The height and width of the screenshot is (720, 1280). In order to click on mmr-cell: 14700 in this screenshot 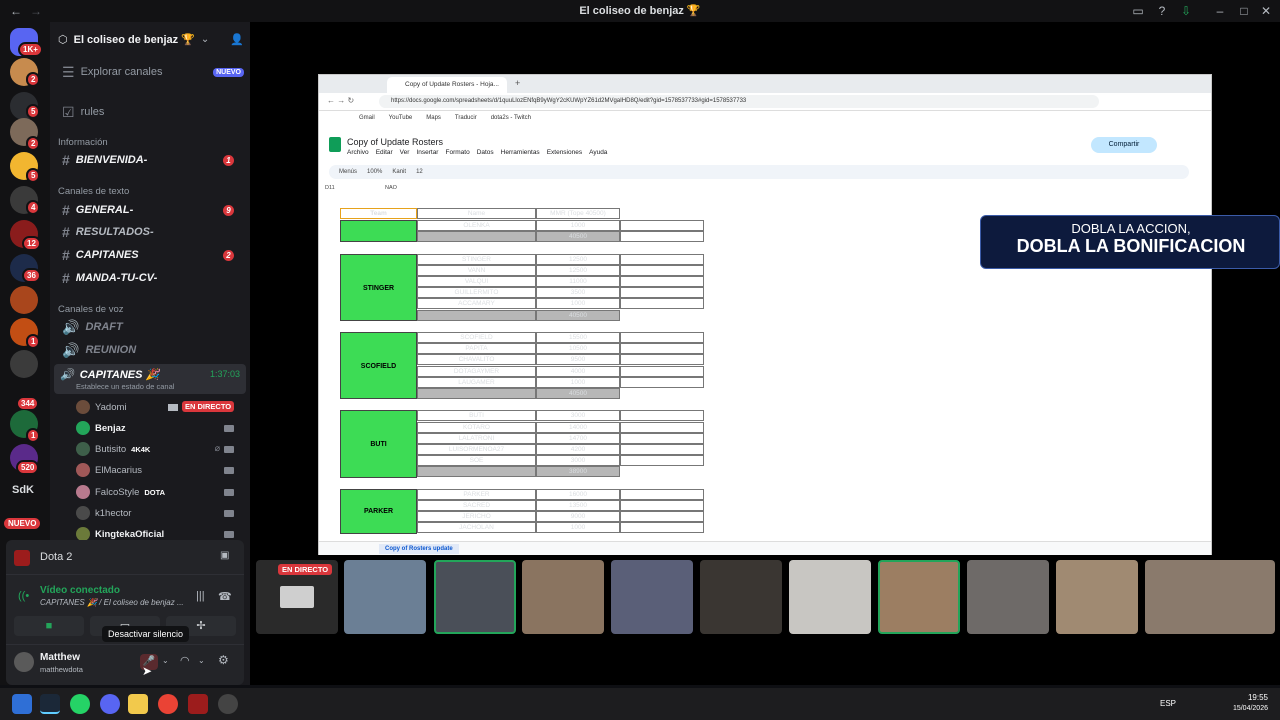, I will do `click(578, 438)`.